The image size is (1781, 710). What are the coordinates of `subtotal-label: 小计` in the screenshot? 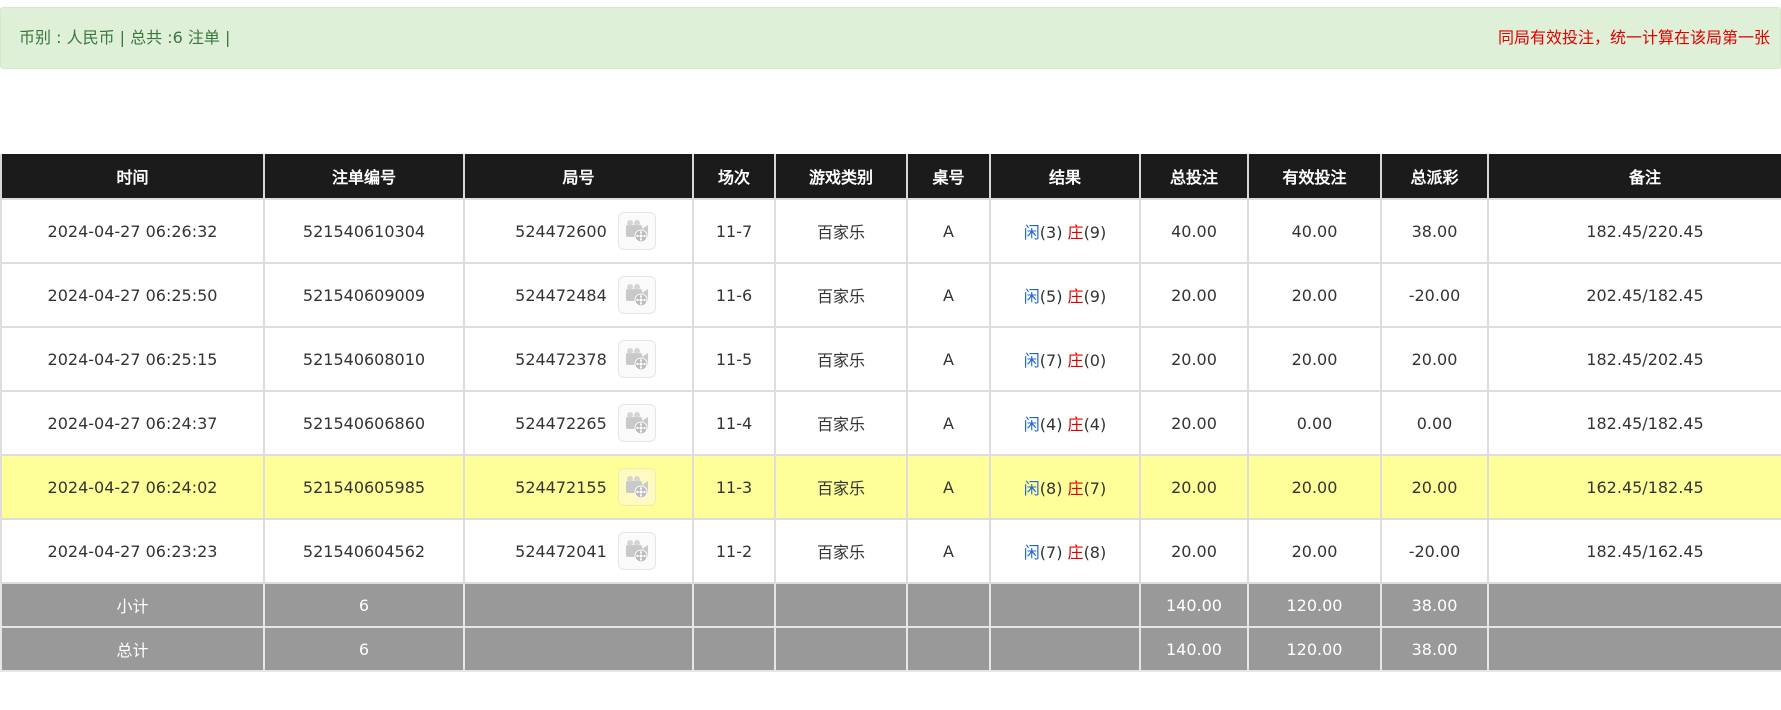 It's located at (132, 605).